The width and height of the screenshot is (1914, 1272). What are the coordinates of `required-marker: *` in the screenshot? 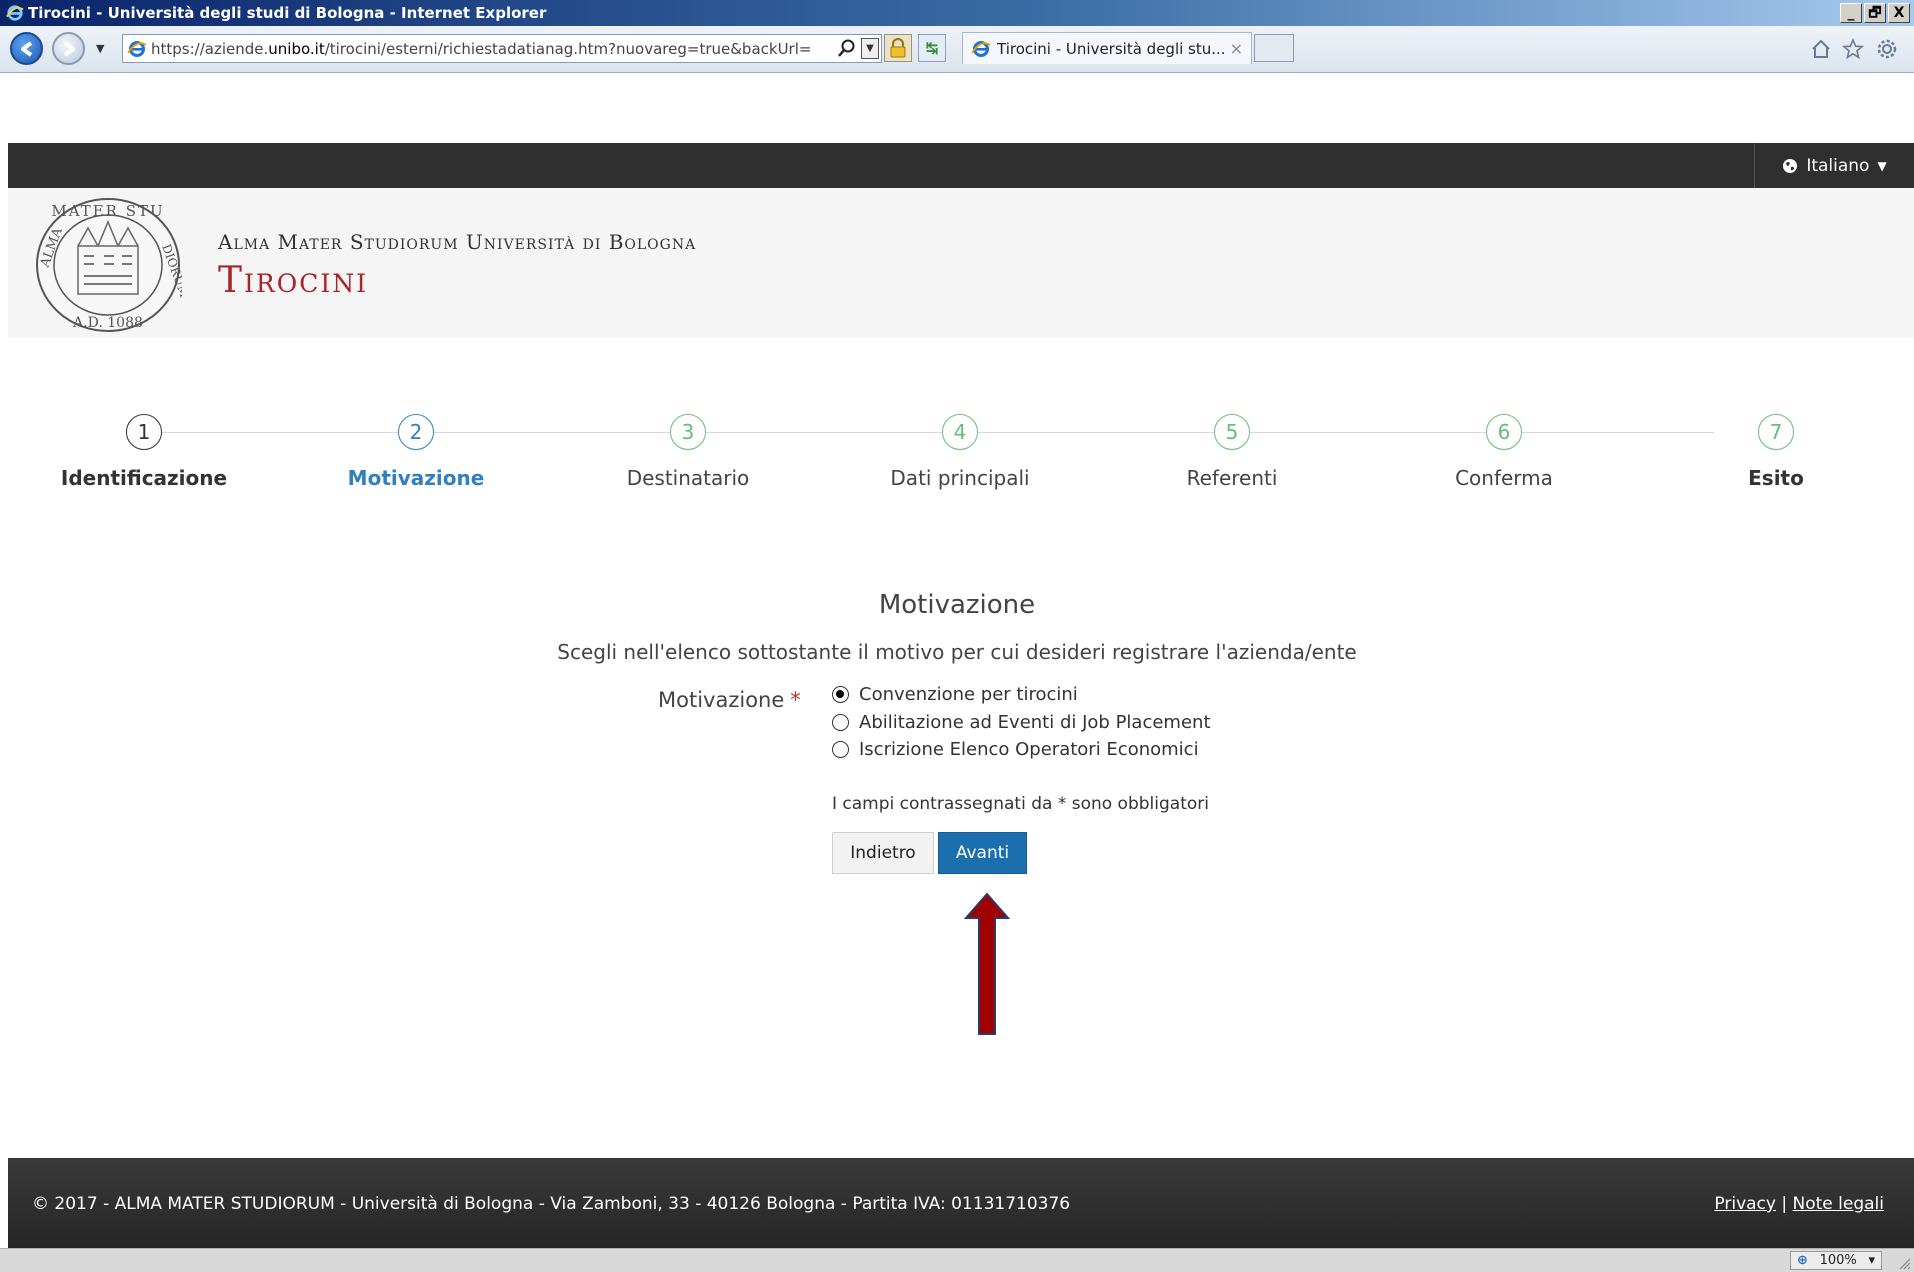 It's located at (795, 700).